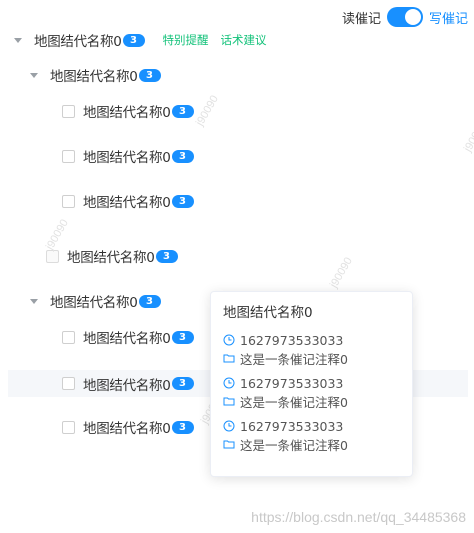 Image resolution: width=474 pixels, height=533 pixels. Describe the element at coordinates (358, 517) in the screenshot. I see `site-watermark: https://blog.csdn.net/qq_34485368` at that location.